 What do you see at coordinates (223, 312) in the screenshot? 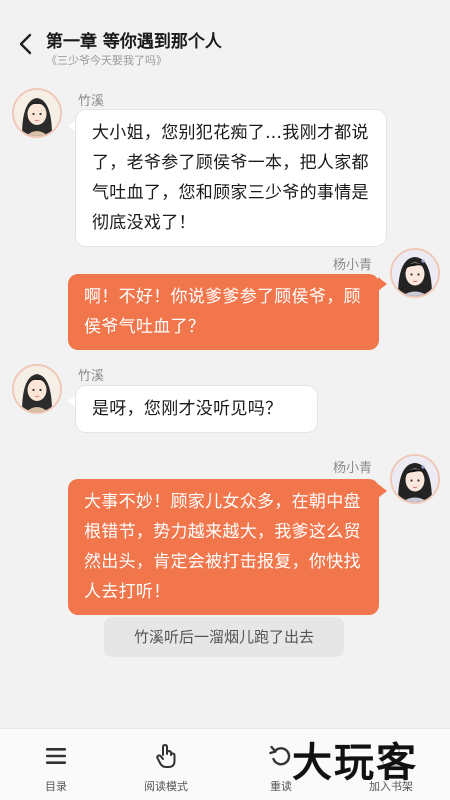
I see `message-bubble: 啊！不好！你说爹爹参了顾侯爷，顾侯爷气吐血了？` at bounding box center [223, 312].